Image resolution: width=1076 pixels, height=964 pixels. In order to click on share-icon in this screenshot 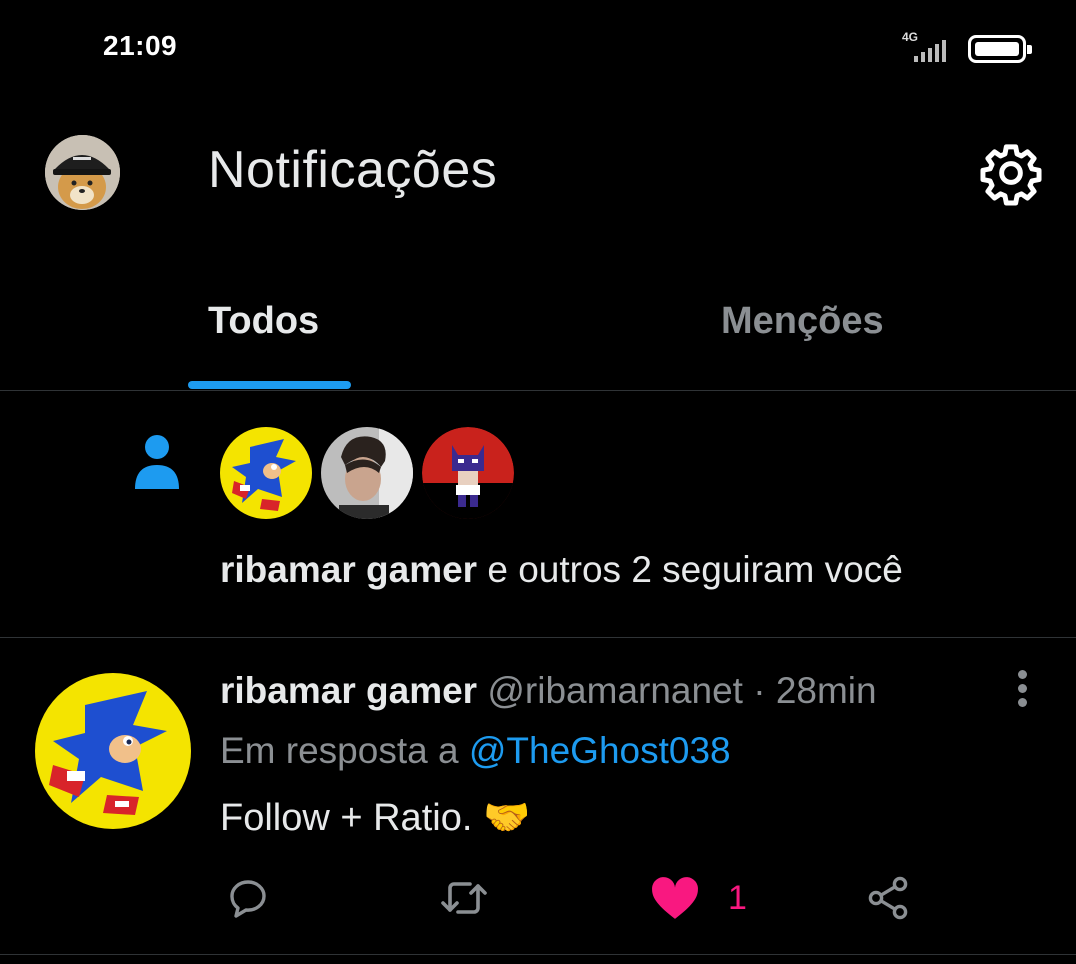, I will do `click(888, 898)`.